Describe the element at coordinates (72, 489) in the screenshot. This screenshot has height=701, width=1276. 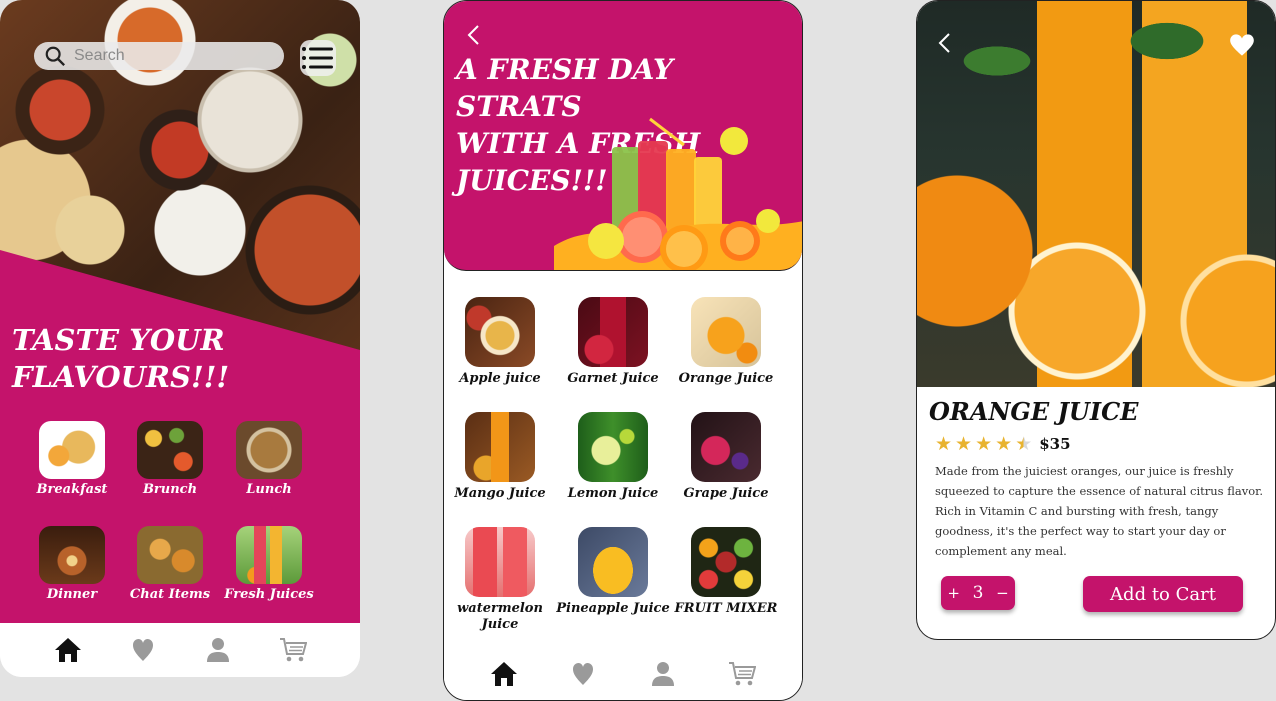
I see `category-label: Breakfast` at that location.